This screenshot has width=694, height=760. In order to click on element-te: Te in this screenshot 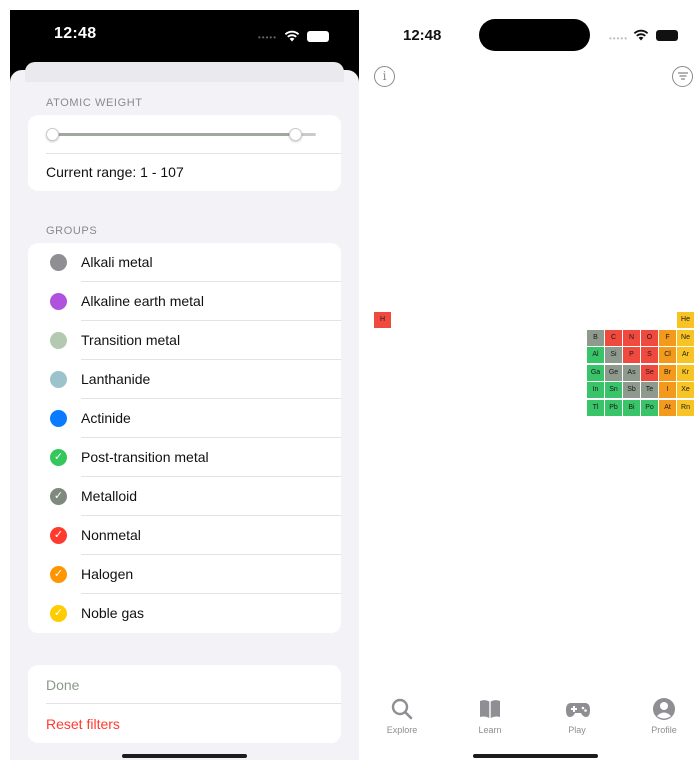, I will do `click(649, 390)`.